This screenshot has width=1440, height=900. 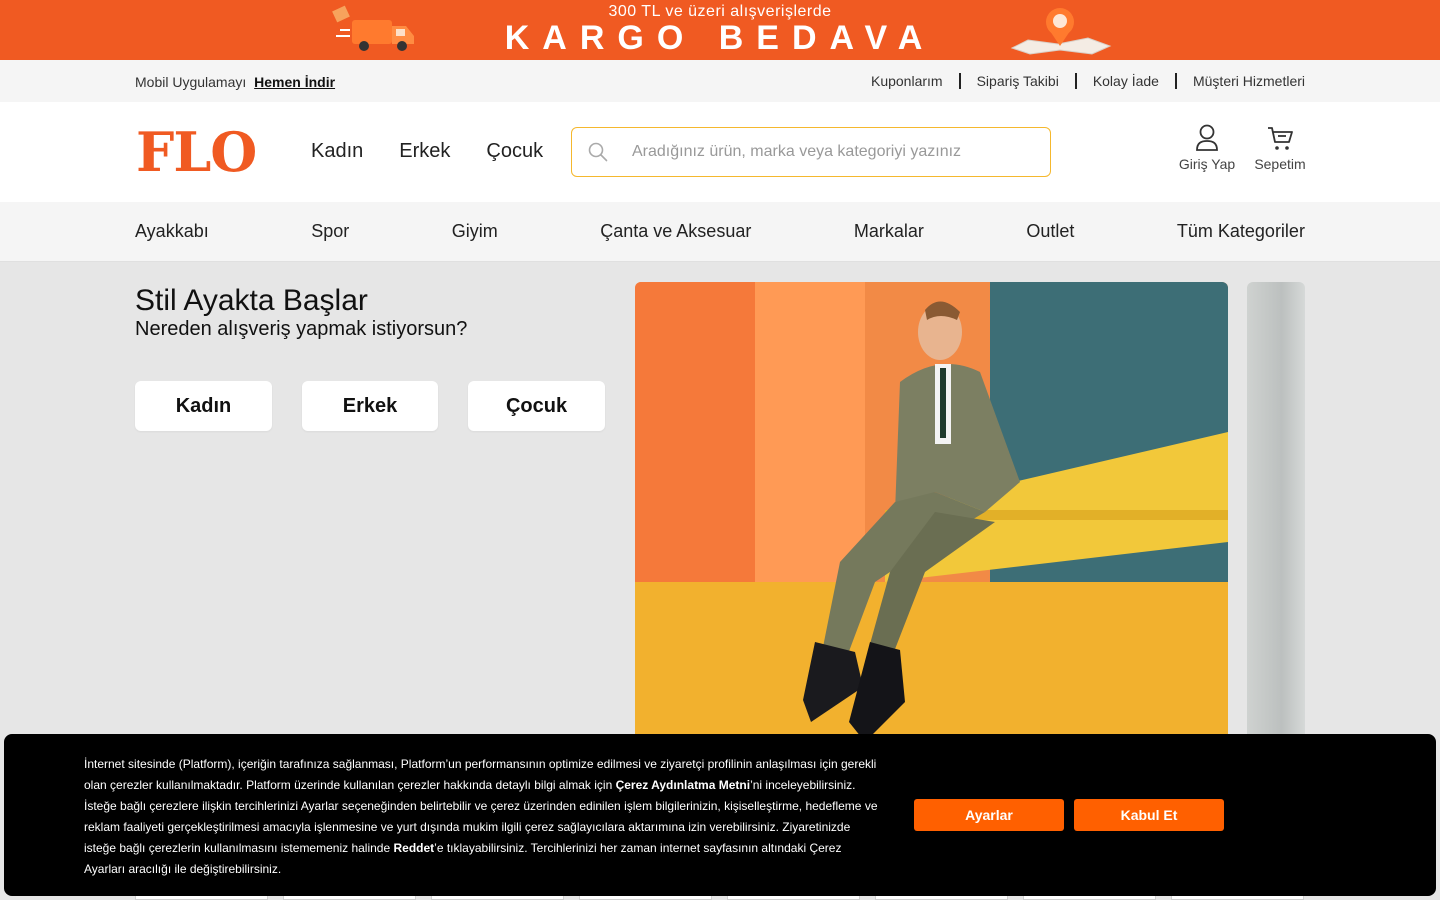 I want to click on category-clothing: Giyim, so click(x=475, y=231).